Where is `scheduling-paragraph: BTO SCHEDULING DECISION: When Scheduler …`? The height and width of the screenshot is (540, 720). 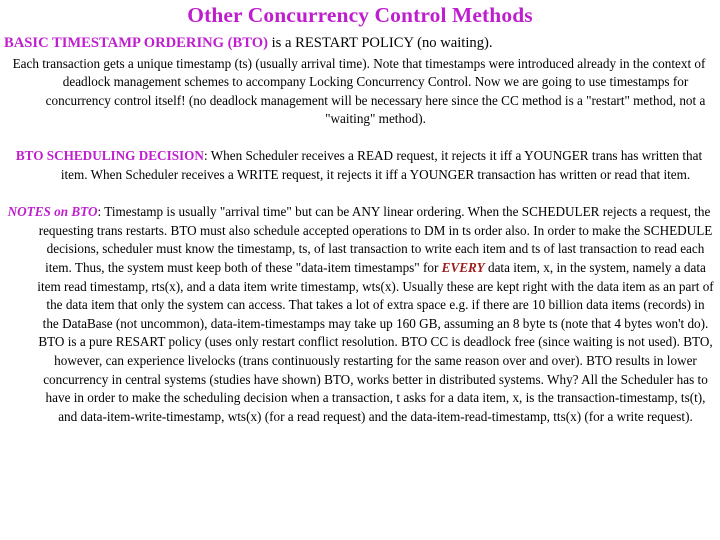
scheduling-paragraph: BTO SCHEDULING DECISION: When Scheduler … is located at coordinates (359, 165).